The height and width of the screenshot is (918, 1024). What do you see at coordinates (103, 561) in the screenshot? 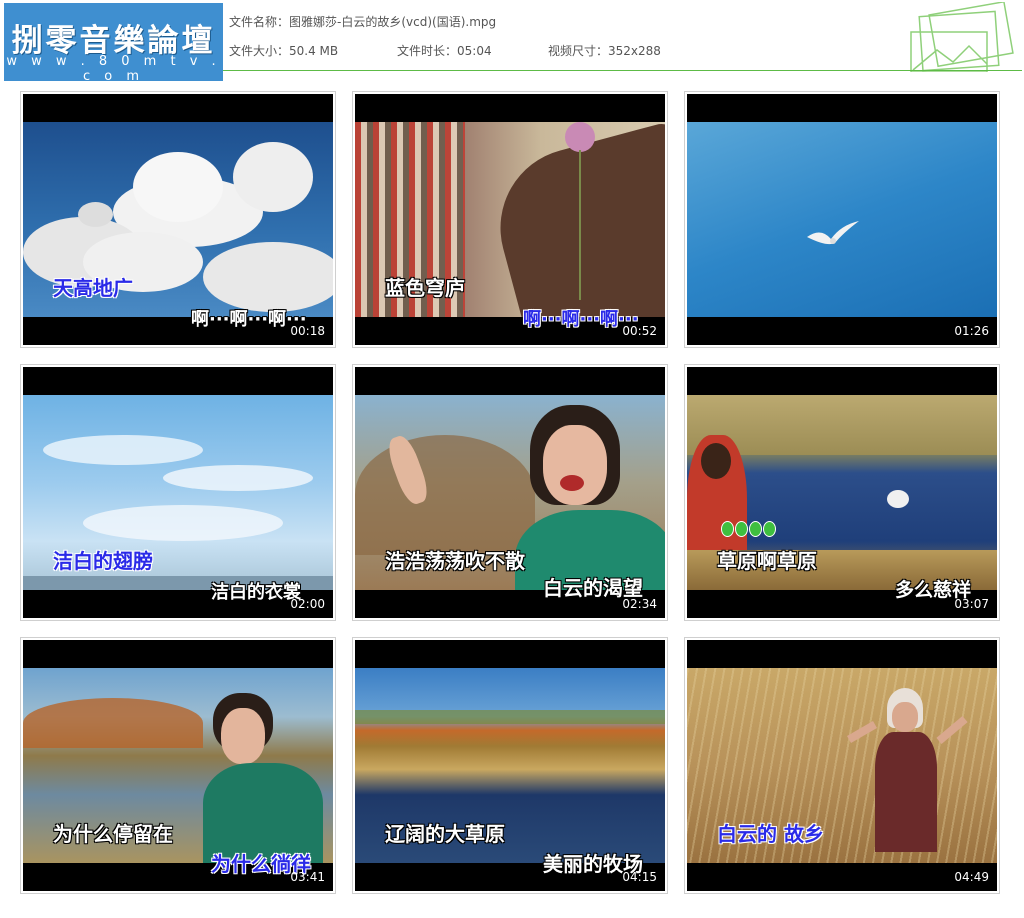
I see `lyric-line-1: 洁白的翅膀` at bounding box center [103, 561].